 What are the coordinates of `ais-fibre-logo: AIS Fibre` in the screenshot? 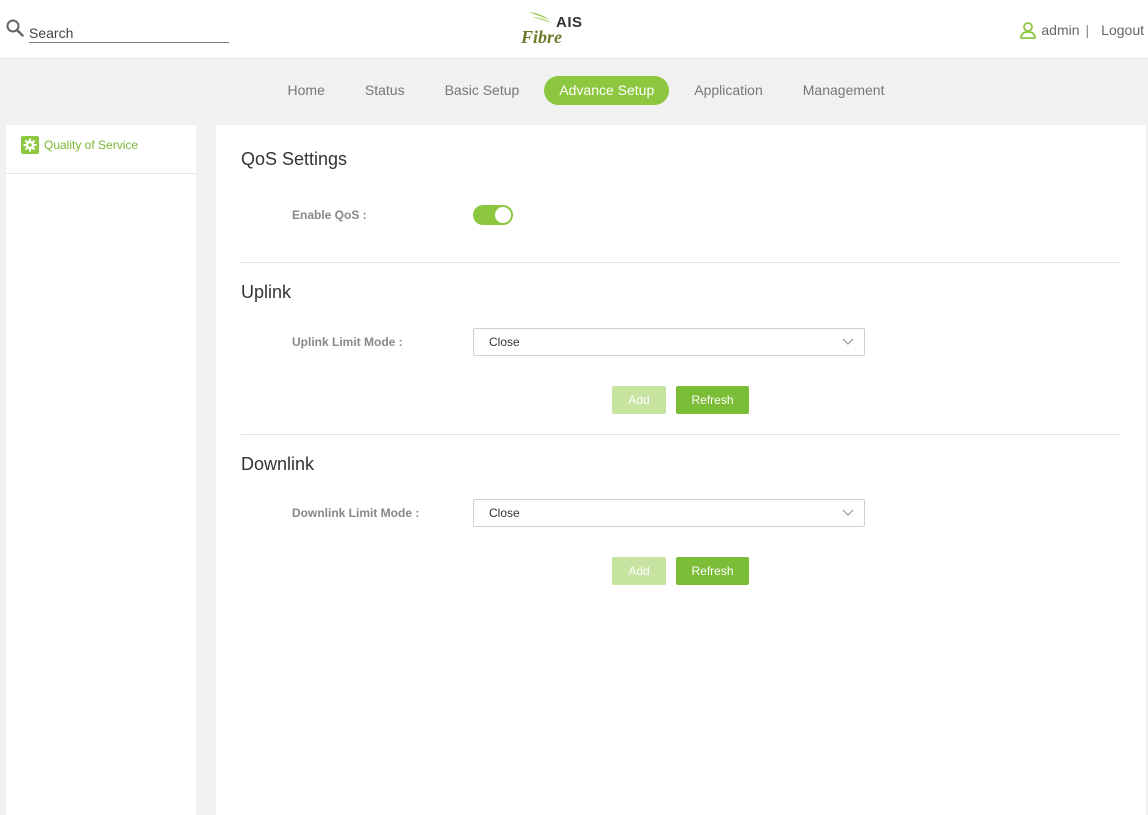 It's located at (553, 29).